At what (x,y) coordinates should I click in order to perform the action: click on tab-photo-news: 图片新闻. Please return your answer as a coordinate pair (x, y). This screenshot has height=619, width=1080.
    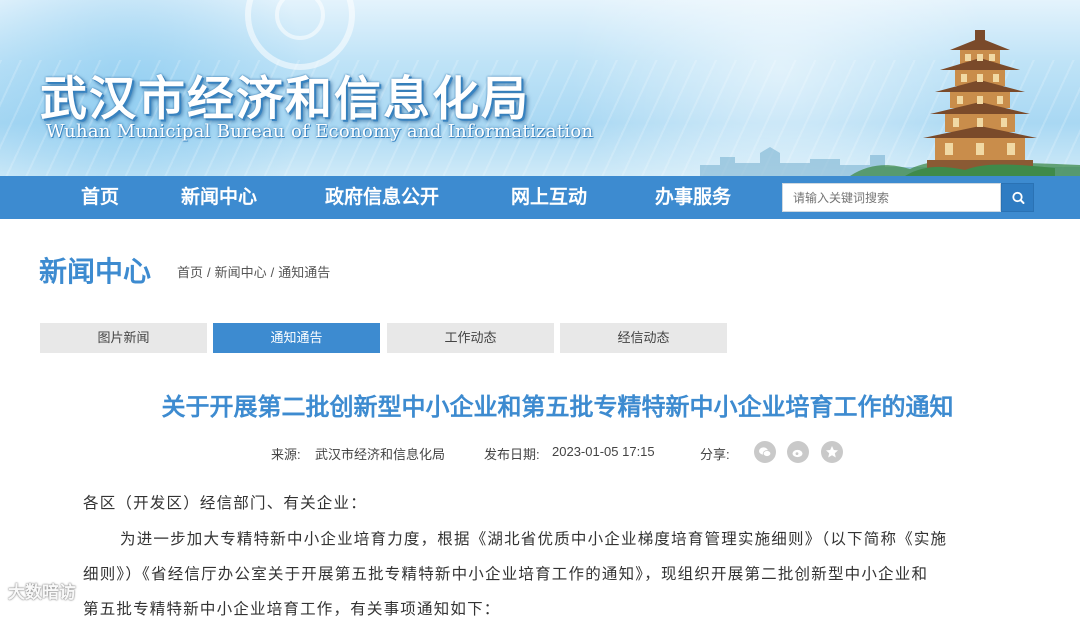
    Looking at the image, I should click on (123, 338).